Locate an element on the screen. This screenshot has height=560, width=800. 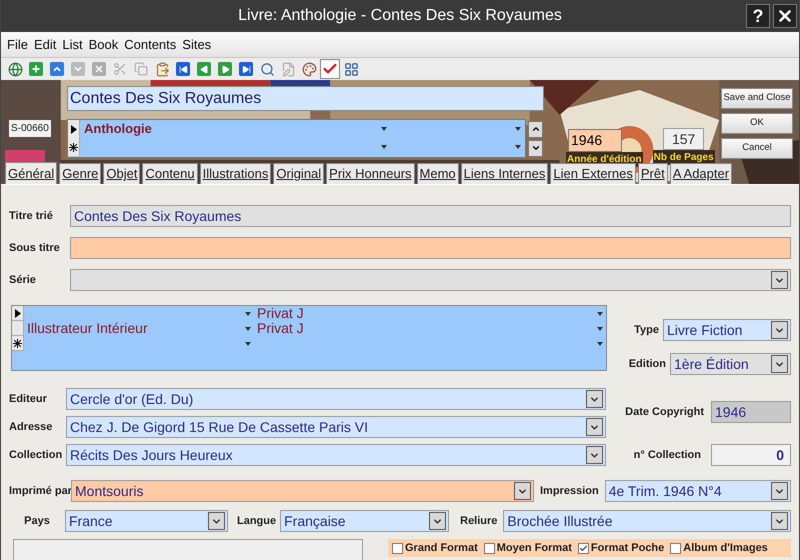
tab: A Adapter is located at coordinates (701, 173).